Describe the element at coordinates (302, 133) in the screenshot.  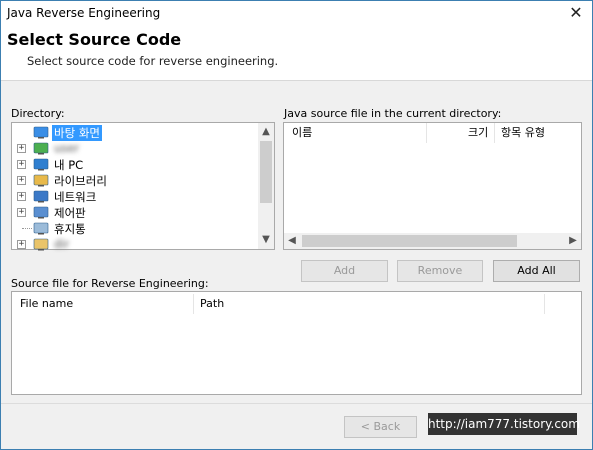
I see `column-header-name: 이름` at that location.